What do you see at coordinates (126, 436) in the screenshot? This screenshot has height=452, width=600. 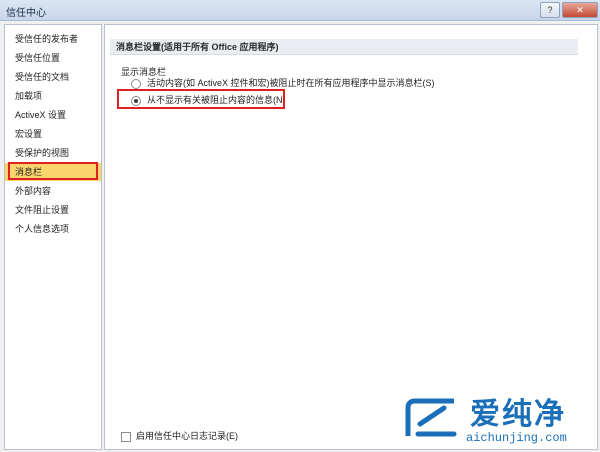 I see `checkbox-unchecked-icon` at bounding box center [126, 436].